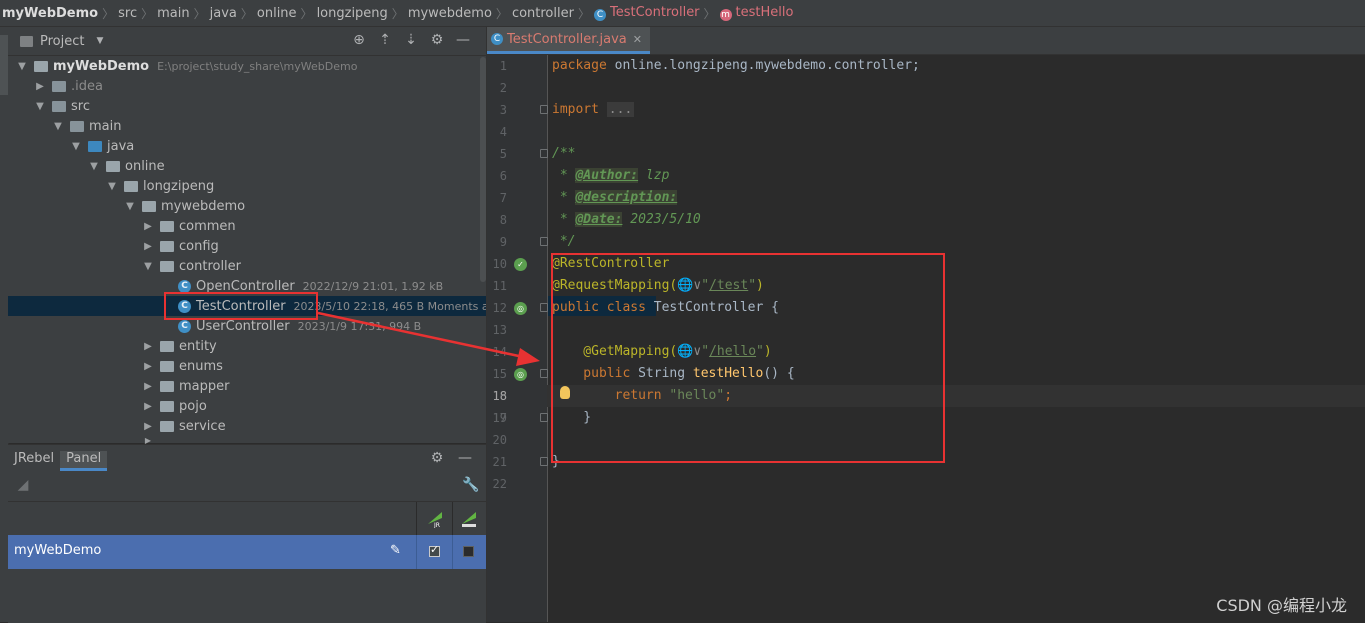 The height and width of the screenshot is (623, 1365). I want to click on annotation-arrow, so click(428, 338).